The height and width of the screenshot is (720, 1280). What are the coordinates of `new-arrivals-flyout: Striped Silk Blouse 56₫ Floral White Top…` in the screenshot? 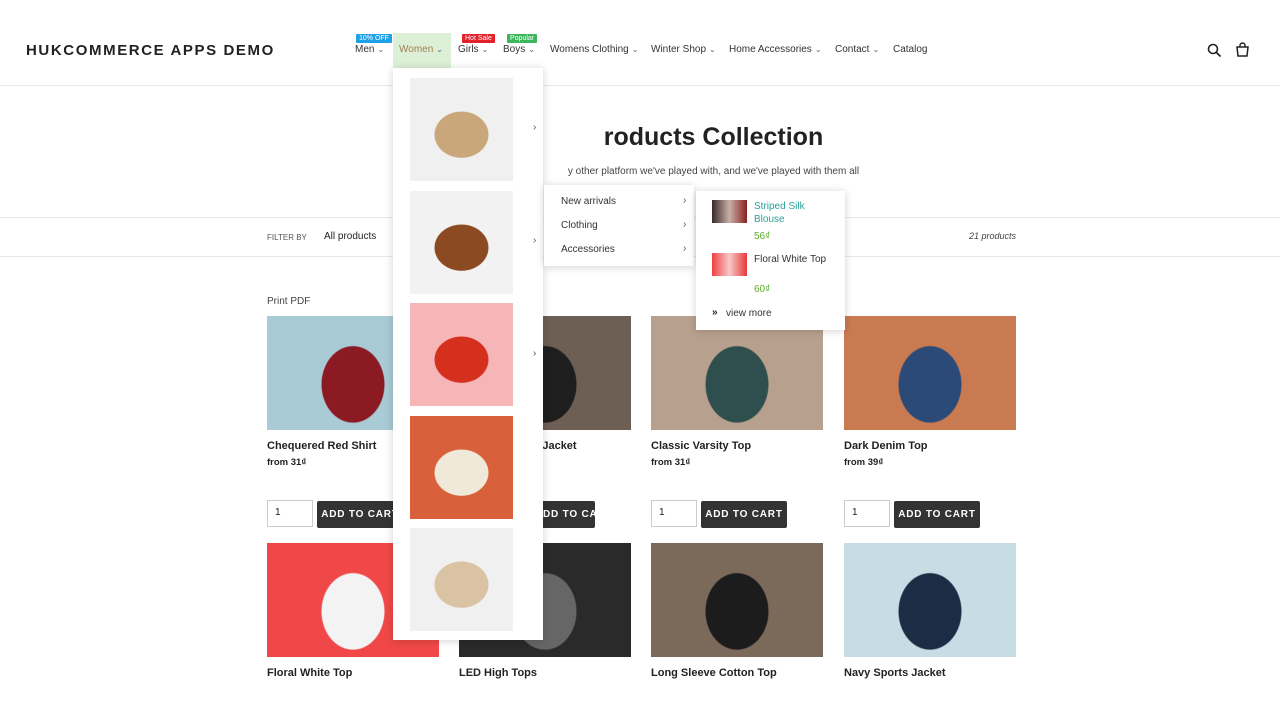 It's located at (770, 260).